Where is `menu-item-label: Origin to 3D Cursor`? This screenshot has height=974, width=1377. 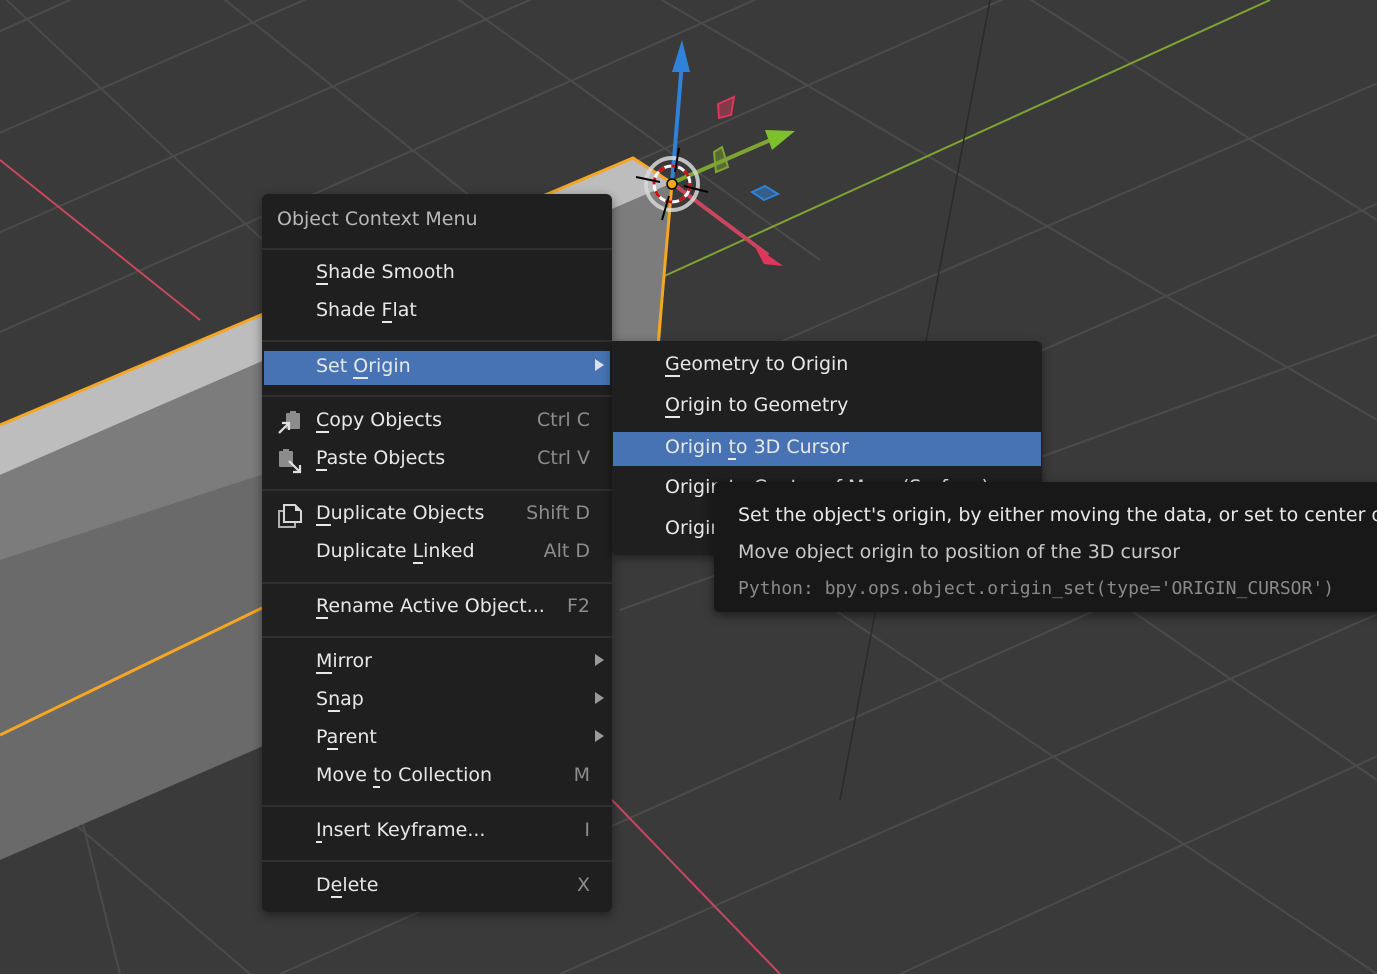 menu-item-label: Origin to 3D Cursor is located at coordinates (757, 448).